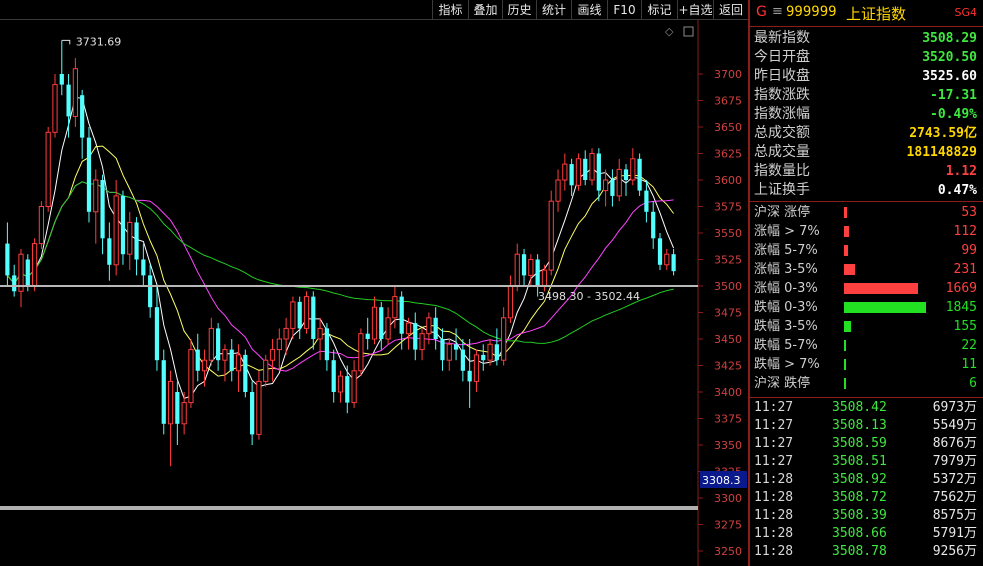 The width and height of the screenshot is (983, 566). Describe the element at coordinates (774, 407) in the screenshot. I see `tick-time: 11:27` at that location.